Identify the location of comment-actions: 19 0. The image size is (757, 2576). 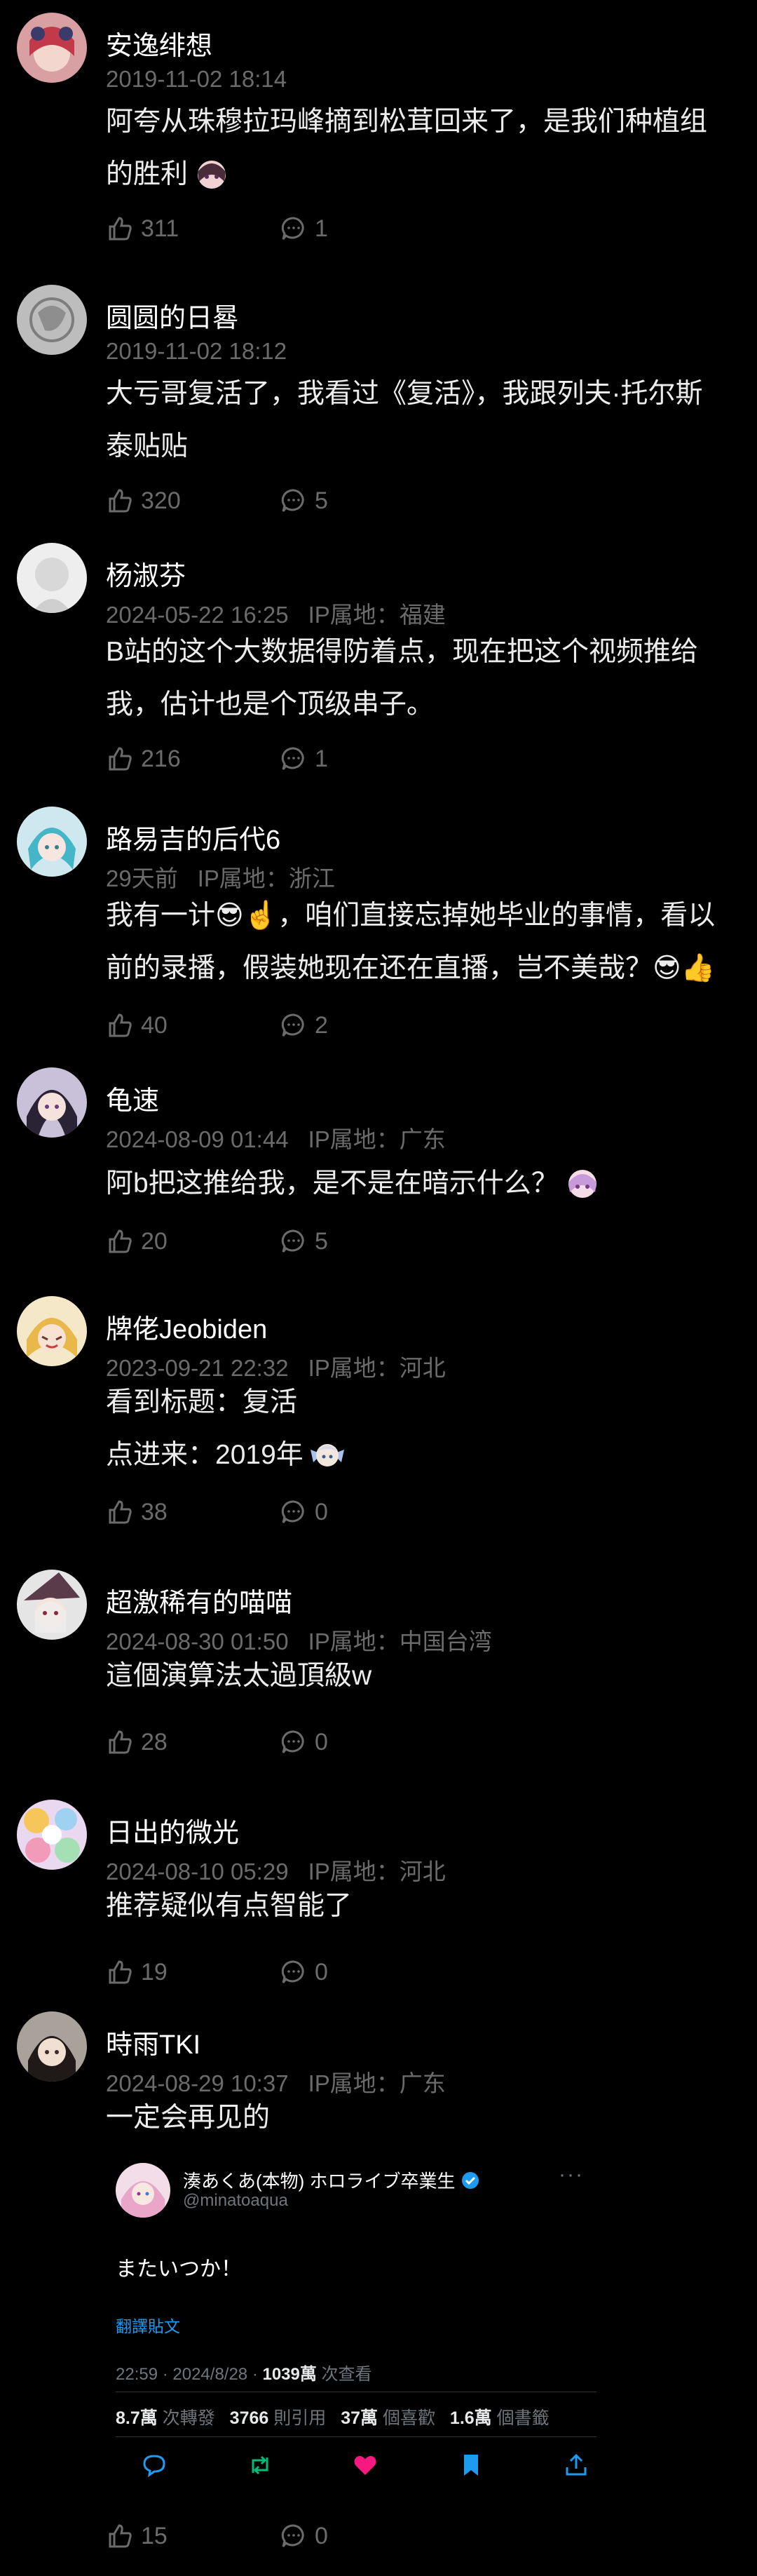
(279, 1972).